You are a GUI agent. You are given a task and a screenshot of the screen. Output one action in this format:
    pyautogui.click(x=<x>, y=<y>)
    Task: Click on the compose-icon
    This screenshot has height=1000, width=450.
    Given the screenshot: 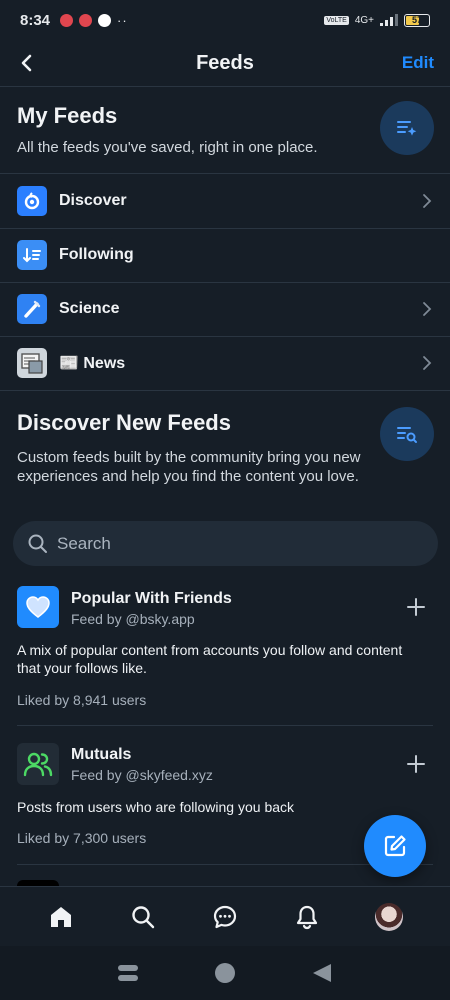 What is the action you would take?
    pyautogui.click(x=395, y=846)
    